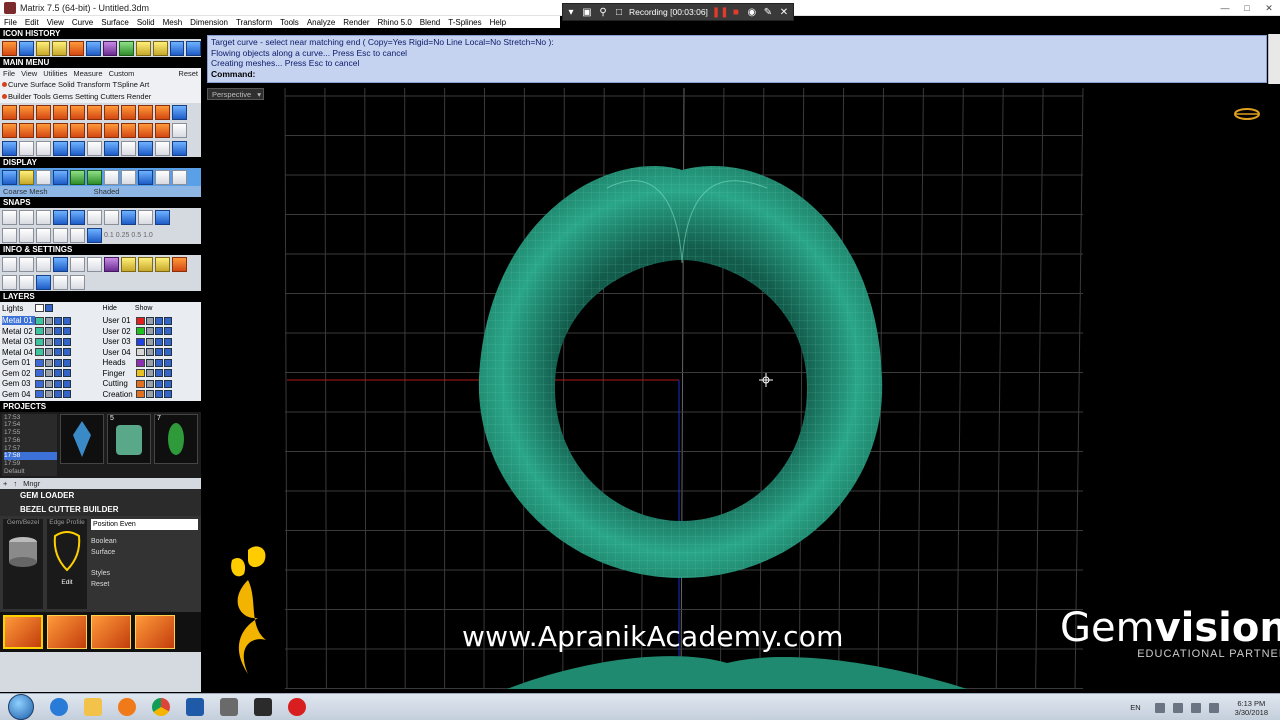  I want to click on windows-start-icon, so click(21, 707).